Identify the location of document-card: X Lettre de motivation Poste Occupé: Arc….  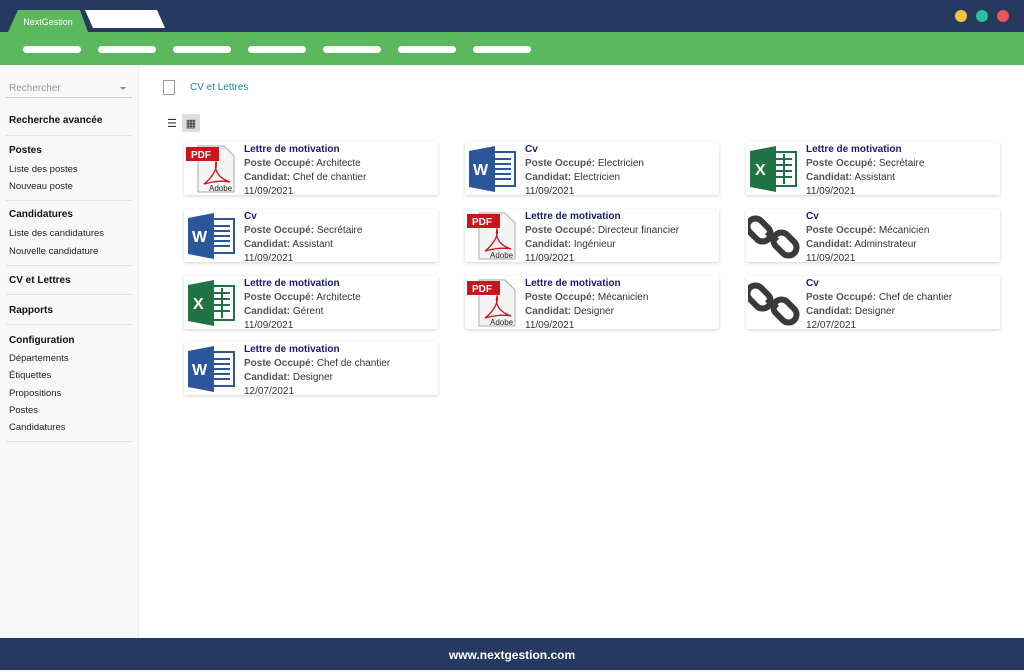
(311, 303).